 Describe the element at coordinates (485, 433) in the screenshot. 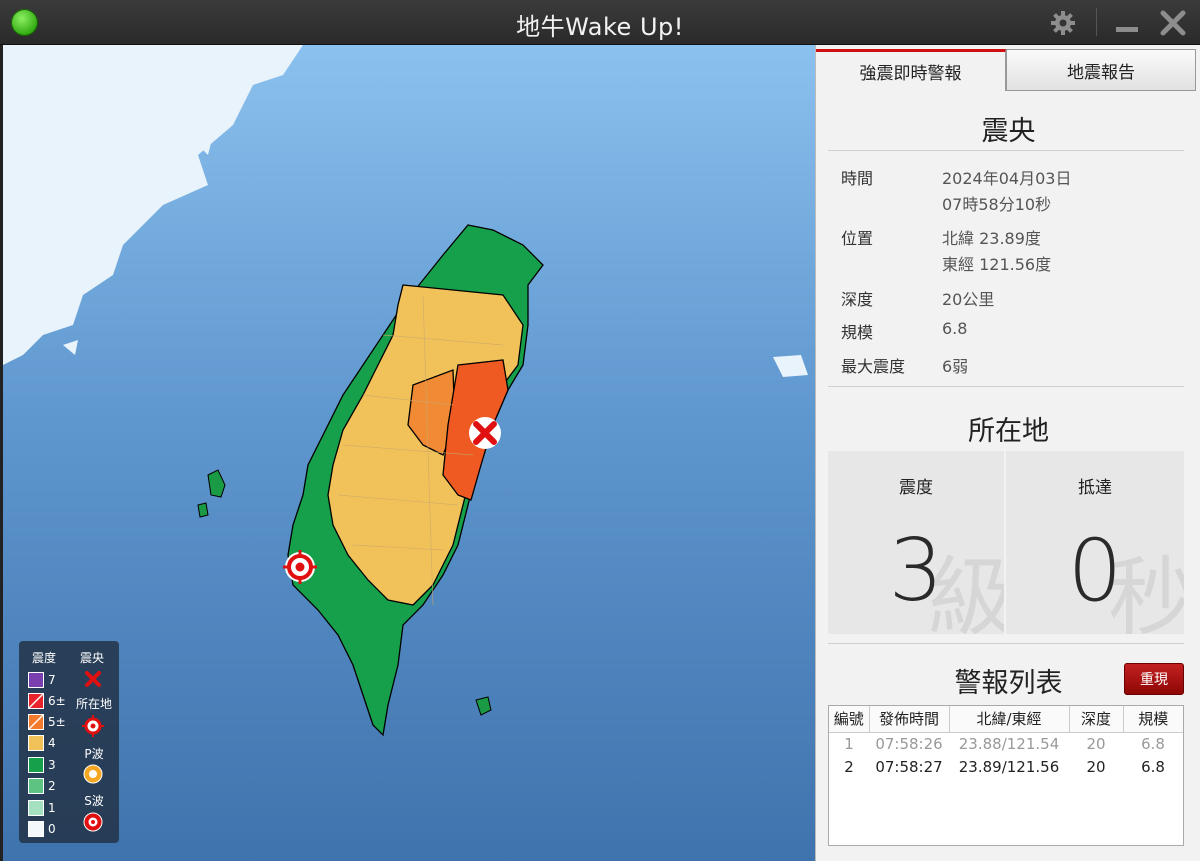

I see `epicenter-marker-icon` at that location.